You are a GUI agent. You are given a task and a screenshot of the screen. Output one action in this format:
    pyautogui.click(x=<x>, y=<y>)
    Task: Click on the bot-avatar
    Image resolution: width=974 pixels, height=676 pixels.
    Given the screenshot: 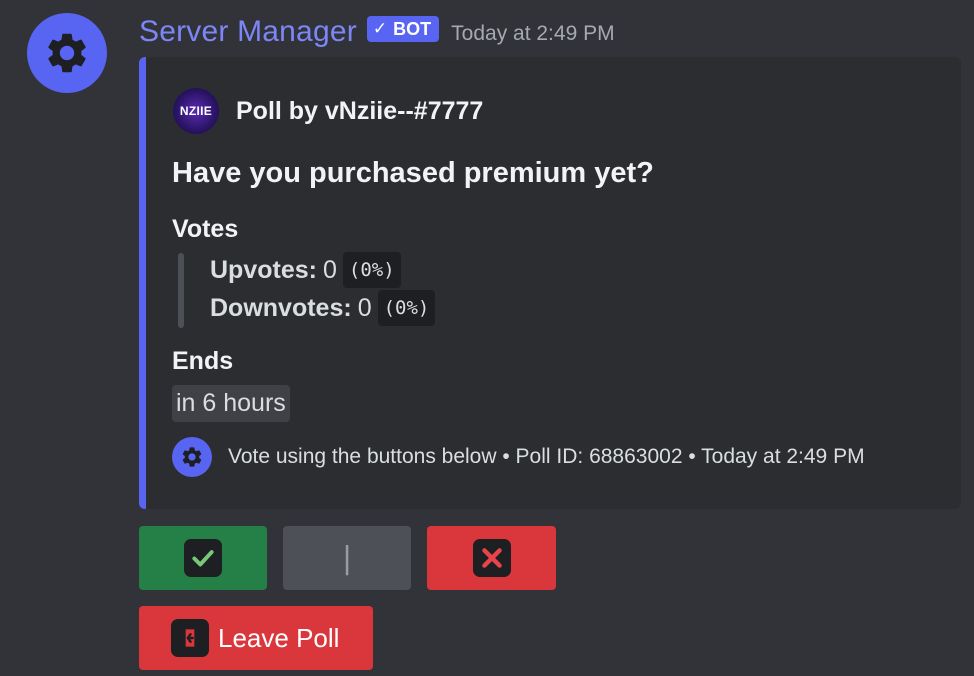 What is the action you would take?
    pyautogui.click(x=67, y=53)
    